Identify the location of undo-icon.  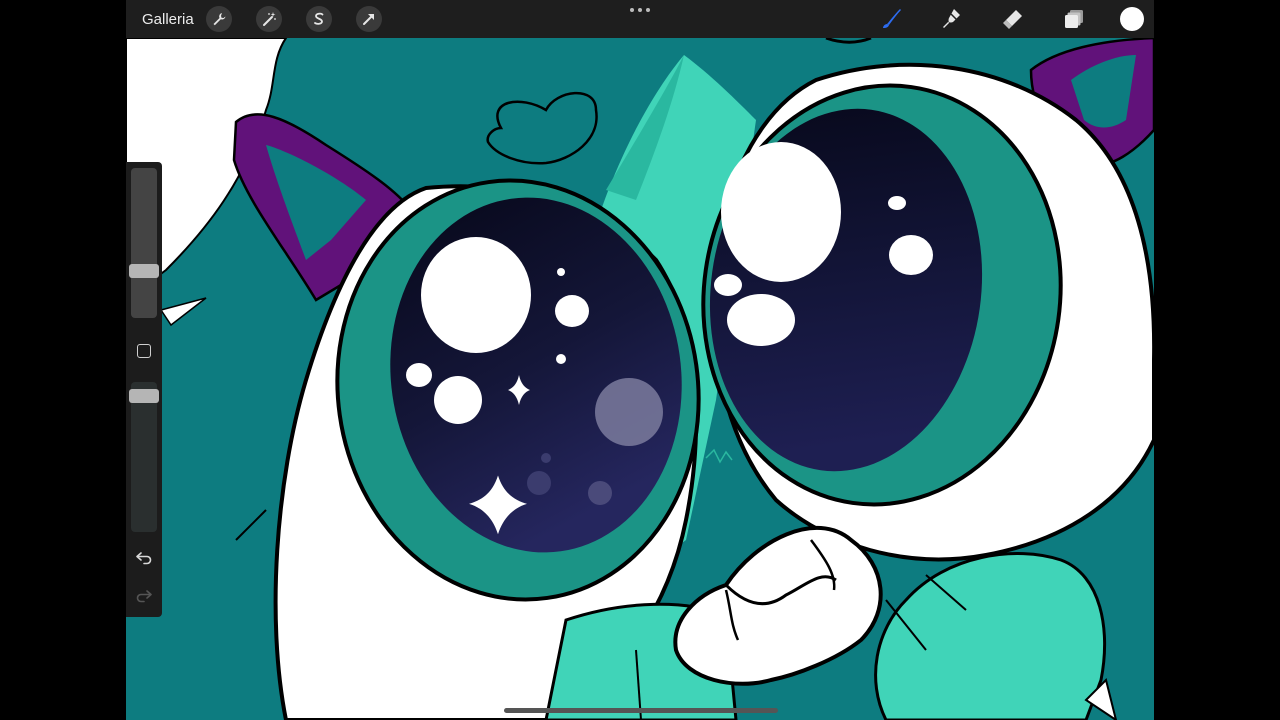
(144, 558).